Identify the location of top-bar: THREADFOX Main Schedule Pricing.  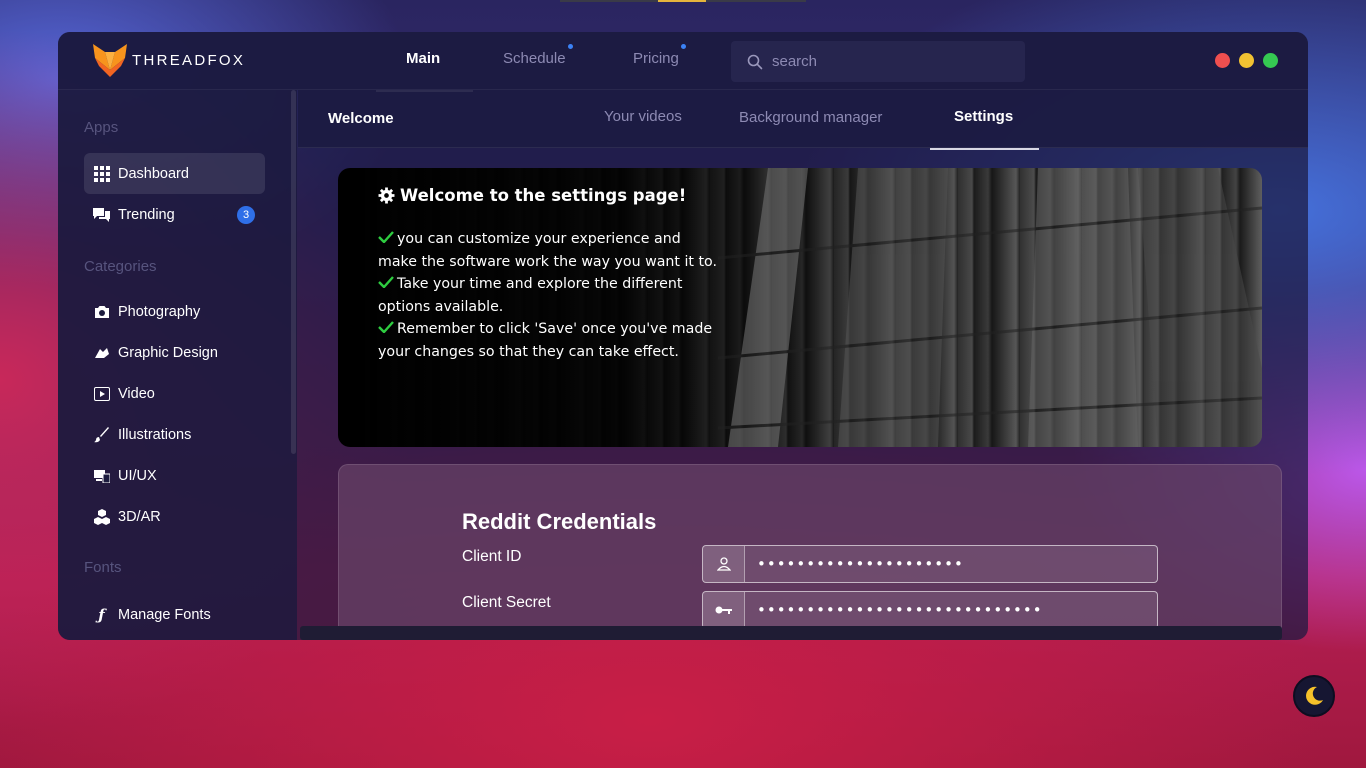
(683, 61).